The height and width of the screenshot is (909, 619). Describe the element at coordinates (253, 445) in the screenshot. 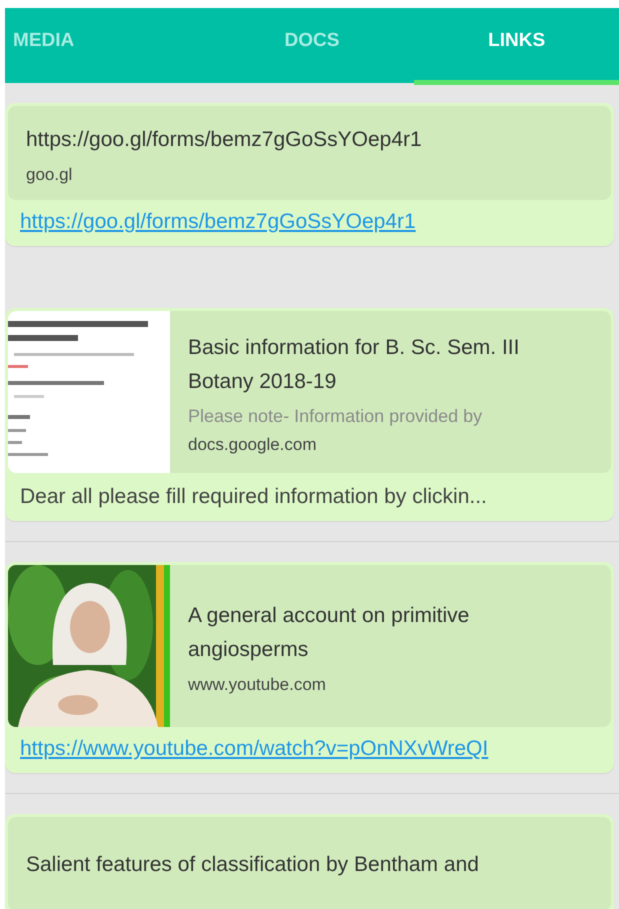

I see `link-domain: docs.google.com` at that location.